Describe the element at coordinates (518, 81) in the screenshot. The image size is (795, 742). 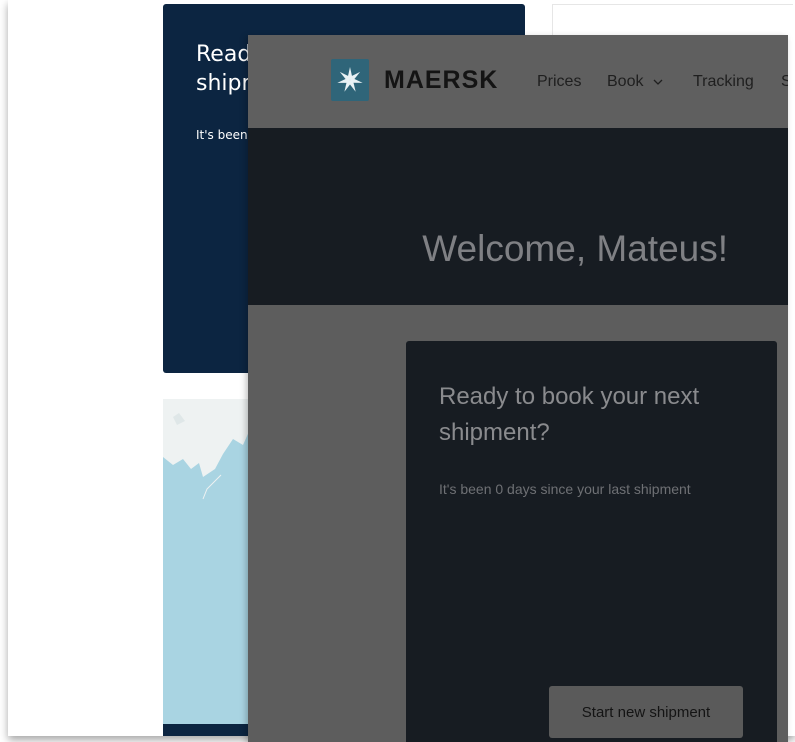
I see `top-navigation: MAERSK Prices Book Tracking S` at that location.